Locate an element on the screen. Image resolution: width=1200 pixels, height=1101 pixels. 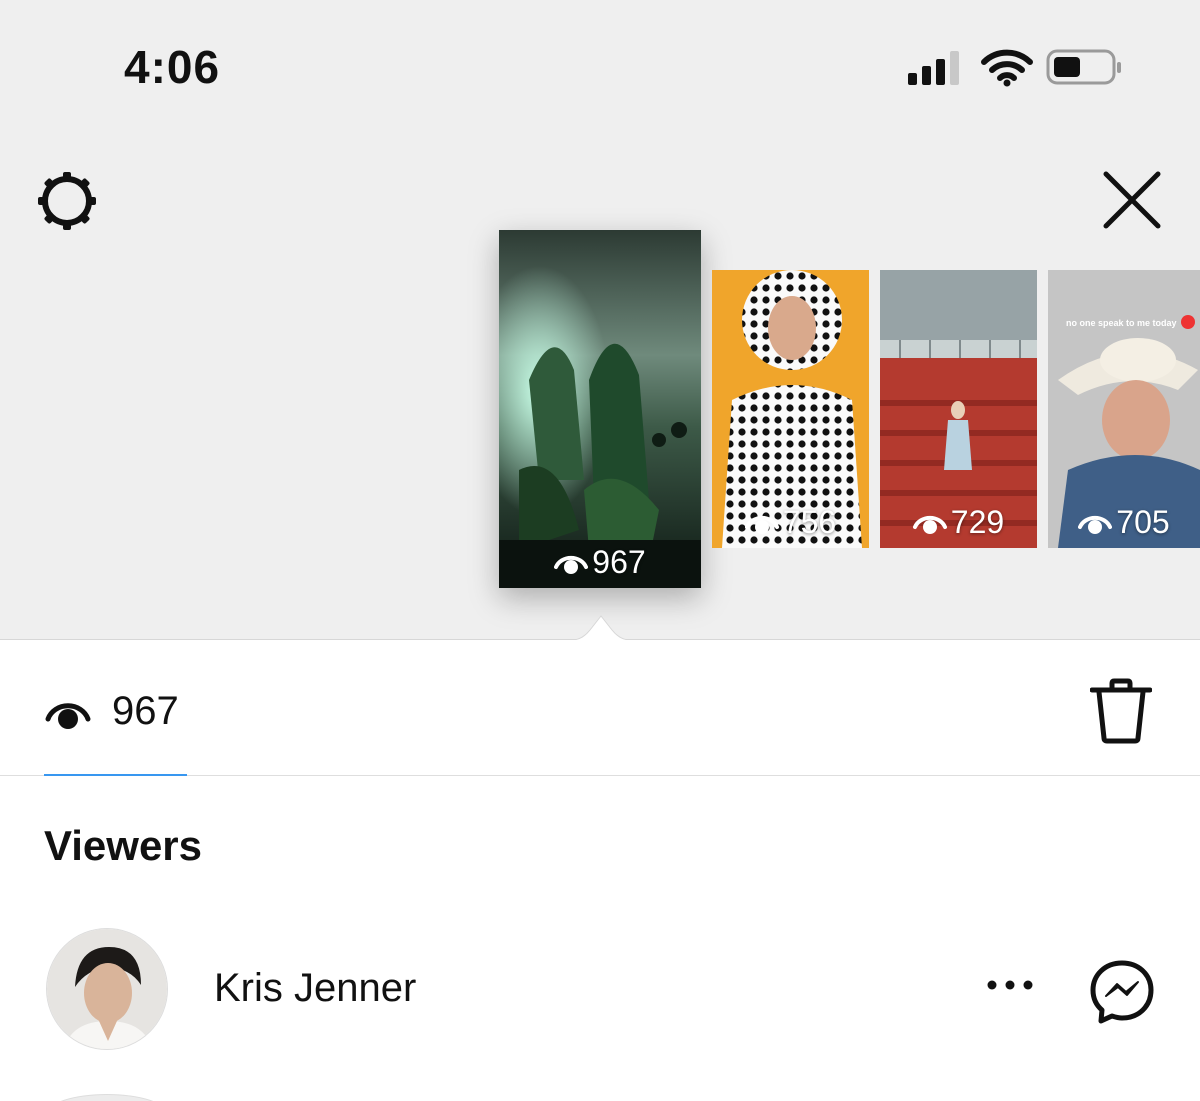
story-views-overlay: 705 is located at coordinates (1124, 522).